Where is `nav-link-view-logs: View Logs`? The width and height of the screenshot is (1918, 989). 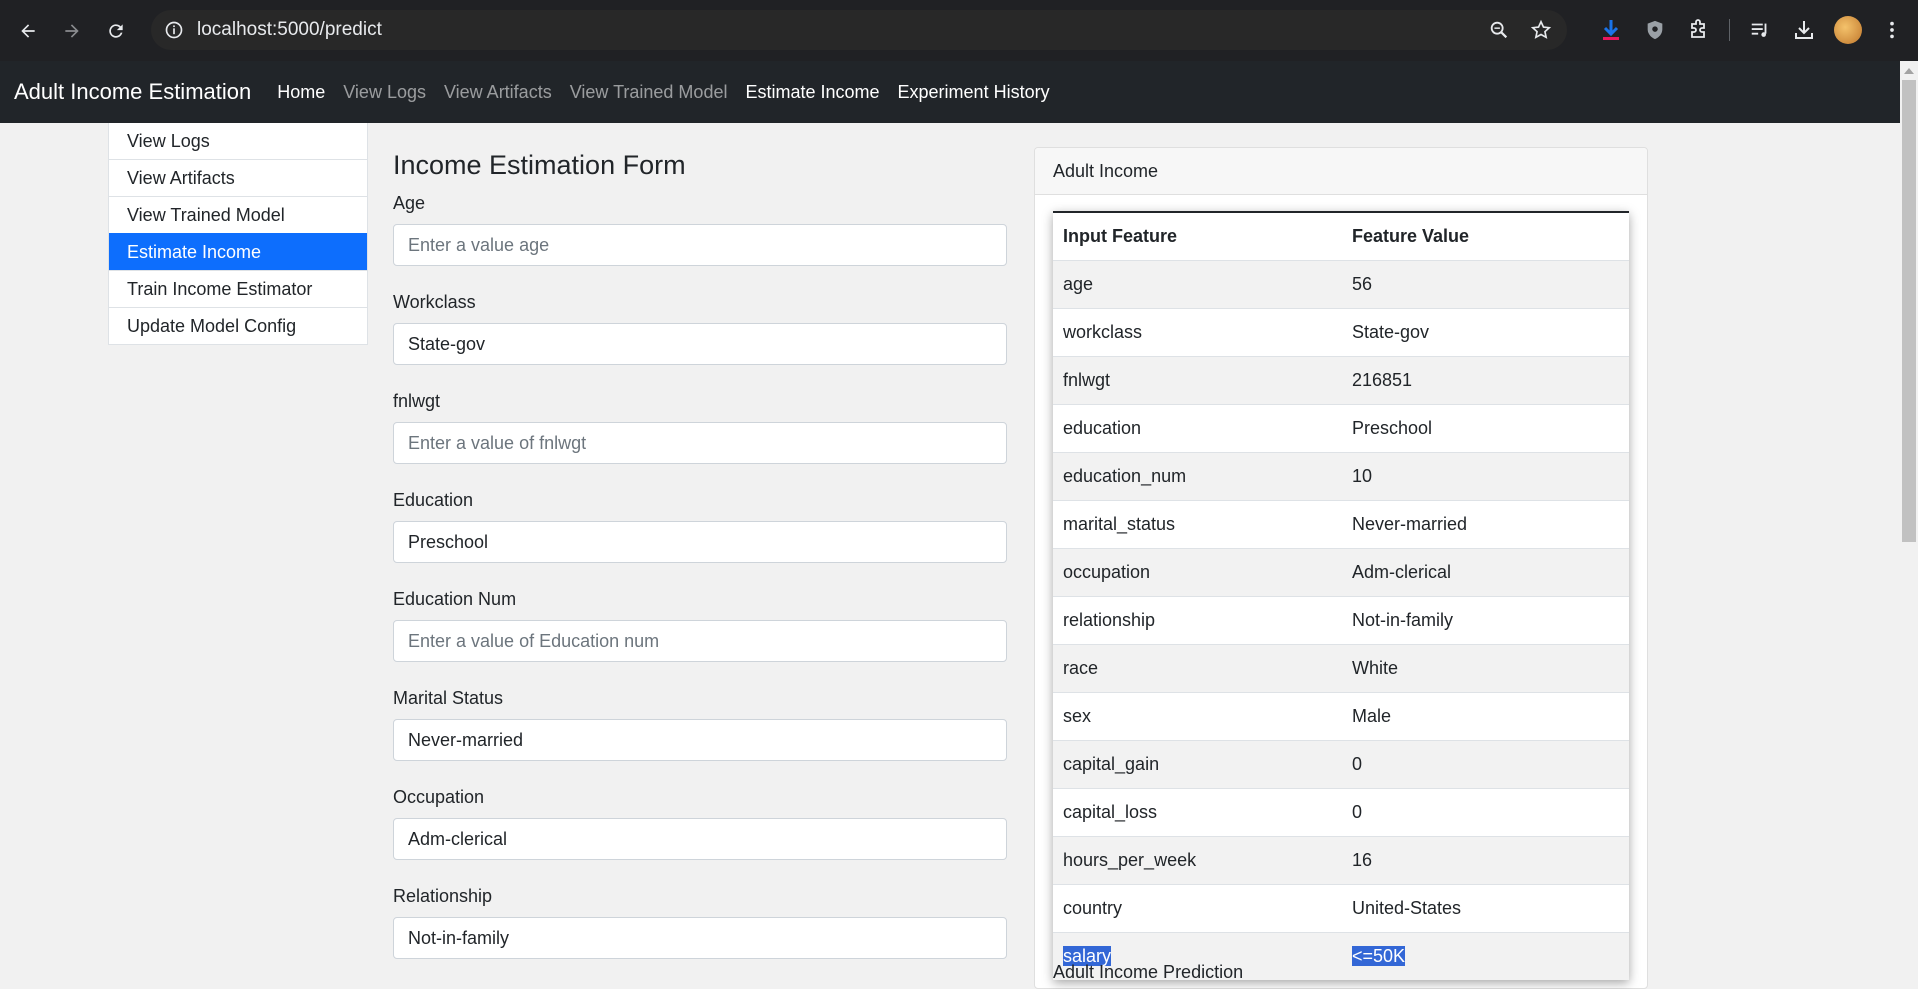 nav-link-view-logs: View Logs is located at coordinates (384, 92).